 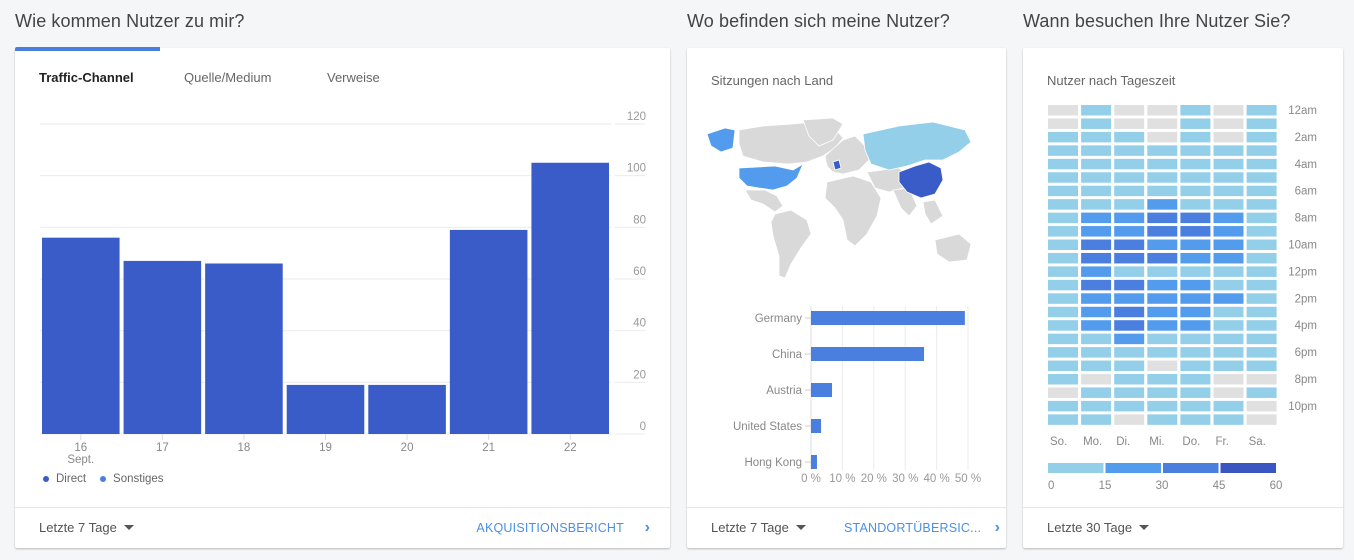 What do you see at coordinates (1306, 380) in the screenshot?
I see `row-label: 8pm` at bounding box center [1306, 380].